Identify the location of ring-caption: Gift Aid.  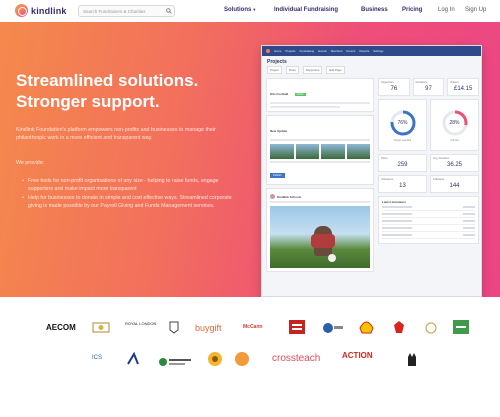
(454, 140).